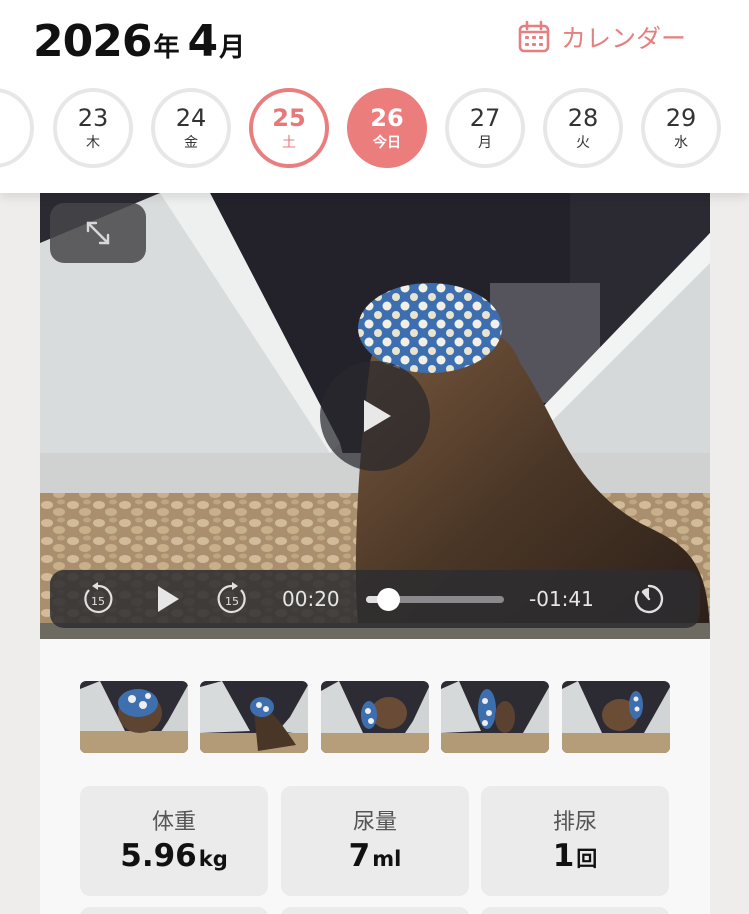 The height and width of the screenshot is (914, 749). Describe the element at coordinates (435, 599) in the screenshot. I see `seek-slider` at that location.